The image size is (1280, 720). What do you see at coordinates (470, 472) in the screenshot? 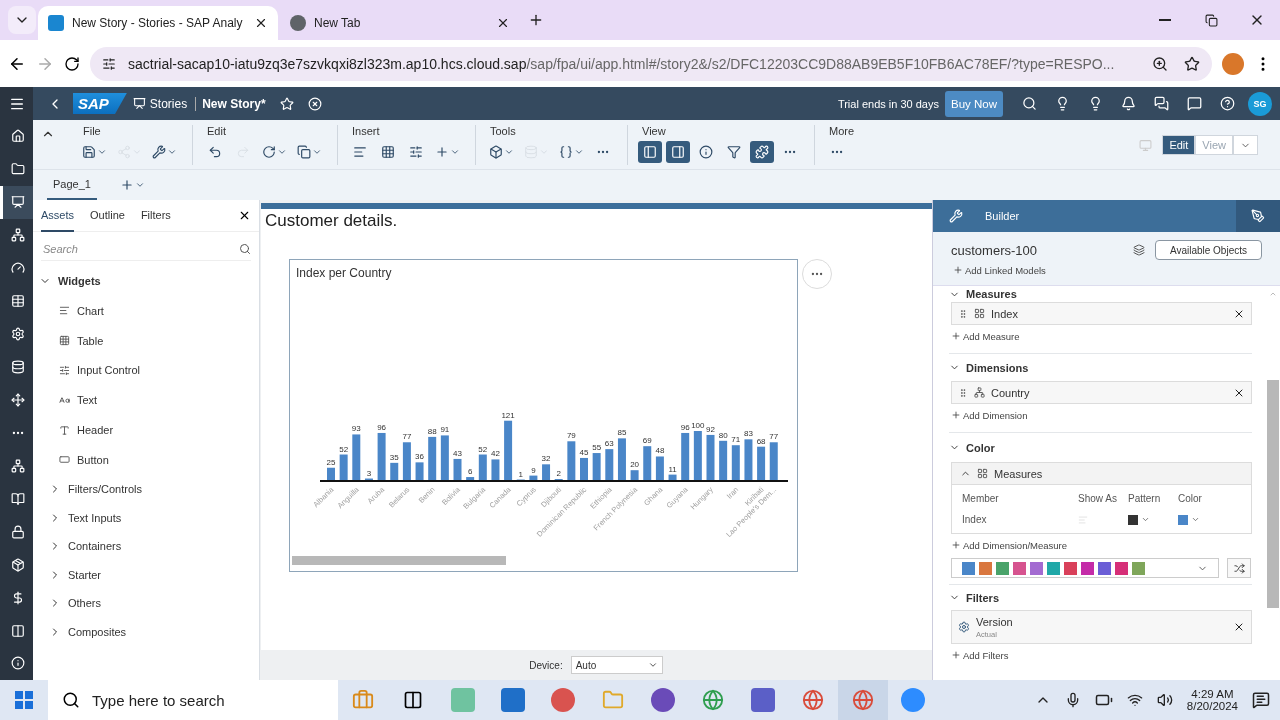
I see `data-label: 6` at bounding box center [470, 472].